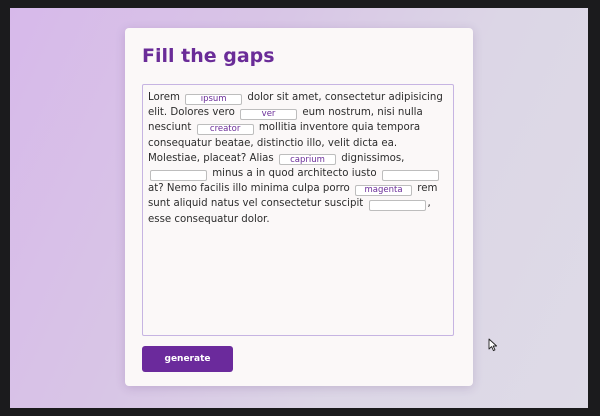 This screenshot has height=416, width=600. Describe the element at coordinates (208, 56) in the screenshot. I see `page-title: Fill the gaps` at that location.